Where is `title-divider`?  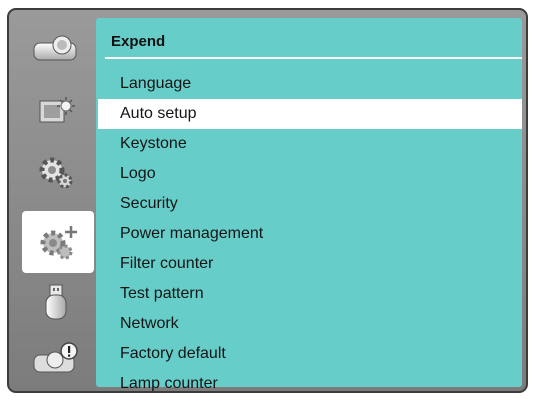
title-divider is located at coordinates (313, 58).